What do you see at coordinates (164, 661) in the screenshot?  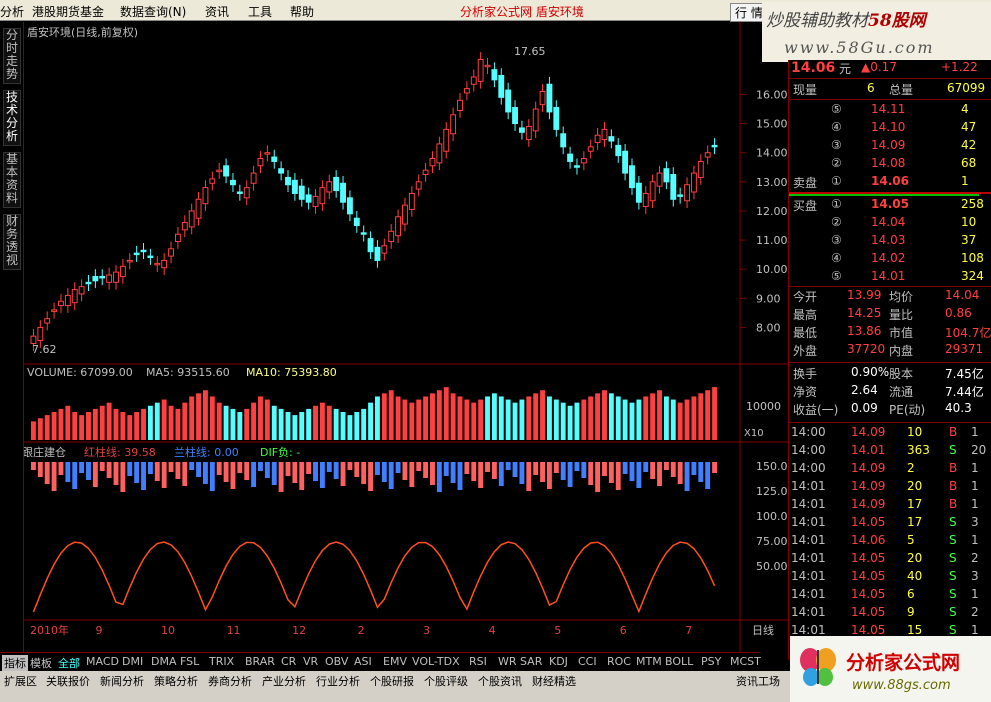 I see `indicator-tab: DMA` at bounding box center [164, 661].